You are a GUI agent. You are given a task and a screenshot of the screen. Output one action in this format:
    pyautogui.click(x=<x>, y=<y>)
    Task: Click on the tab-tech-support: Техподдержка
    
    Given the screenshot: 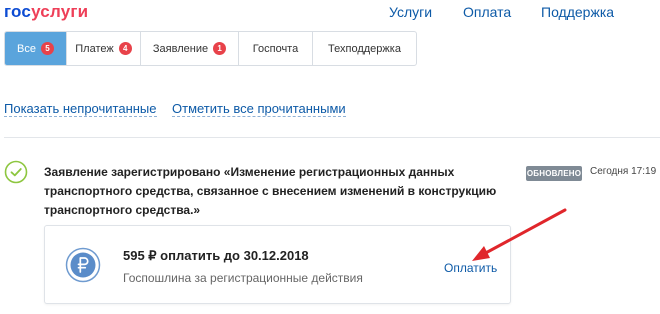 What is the action you would take?
    pyautogui.click(x=364, y=48)
    